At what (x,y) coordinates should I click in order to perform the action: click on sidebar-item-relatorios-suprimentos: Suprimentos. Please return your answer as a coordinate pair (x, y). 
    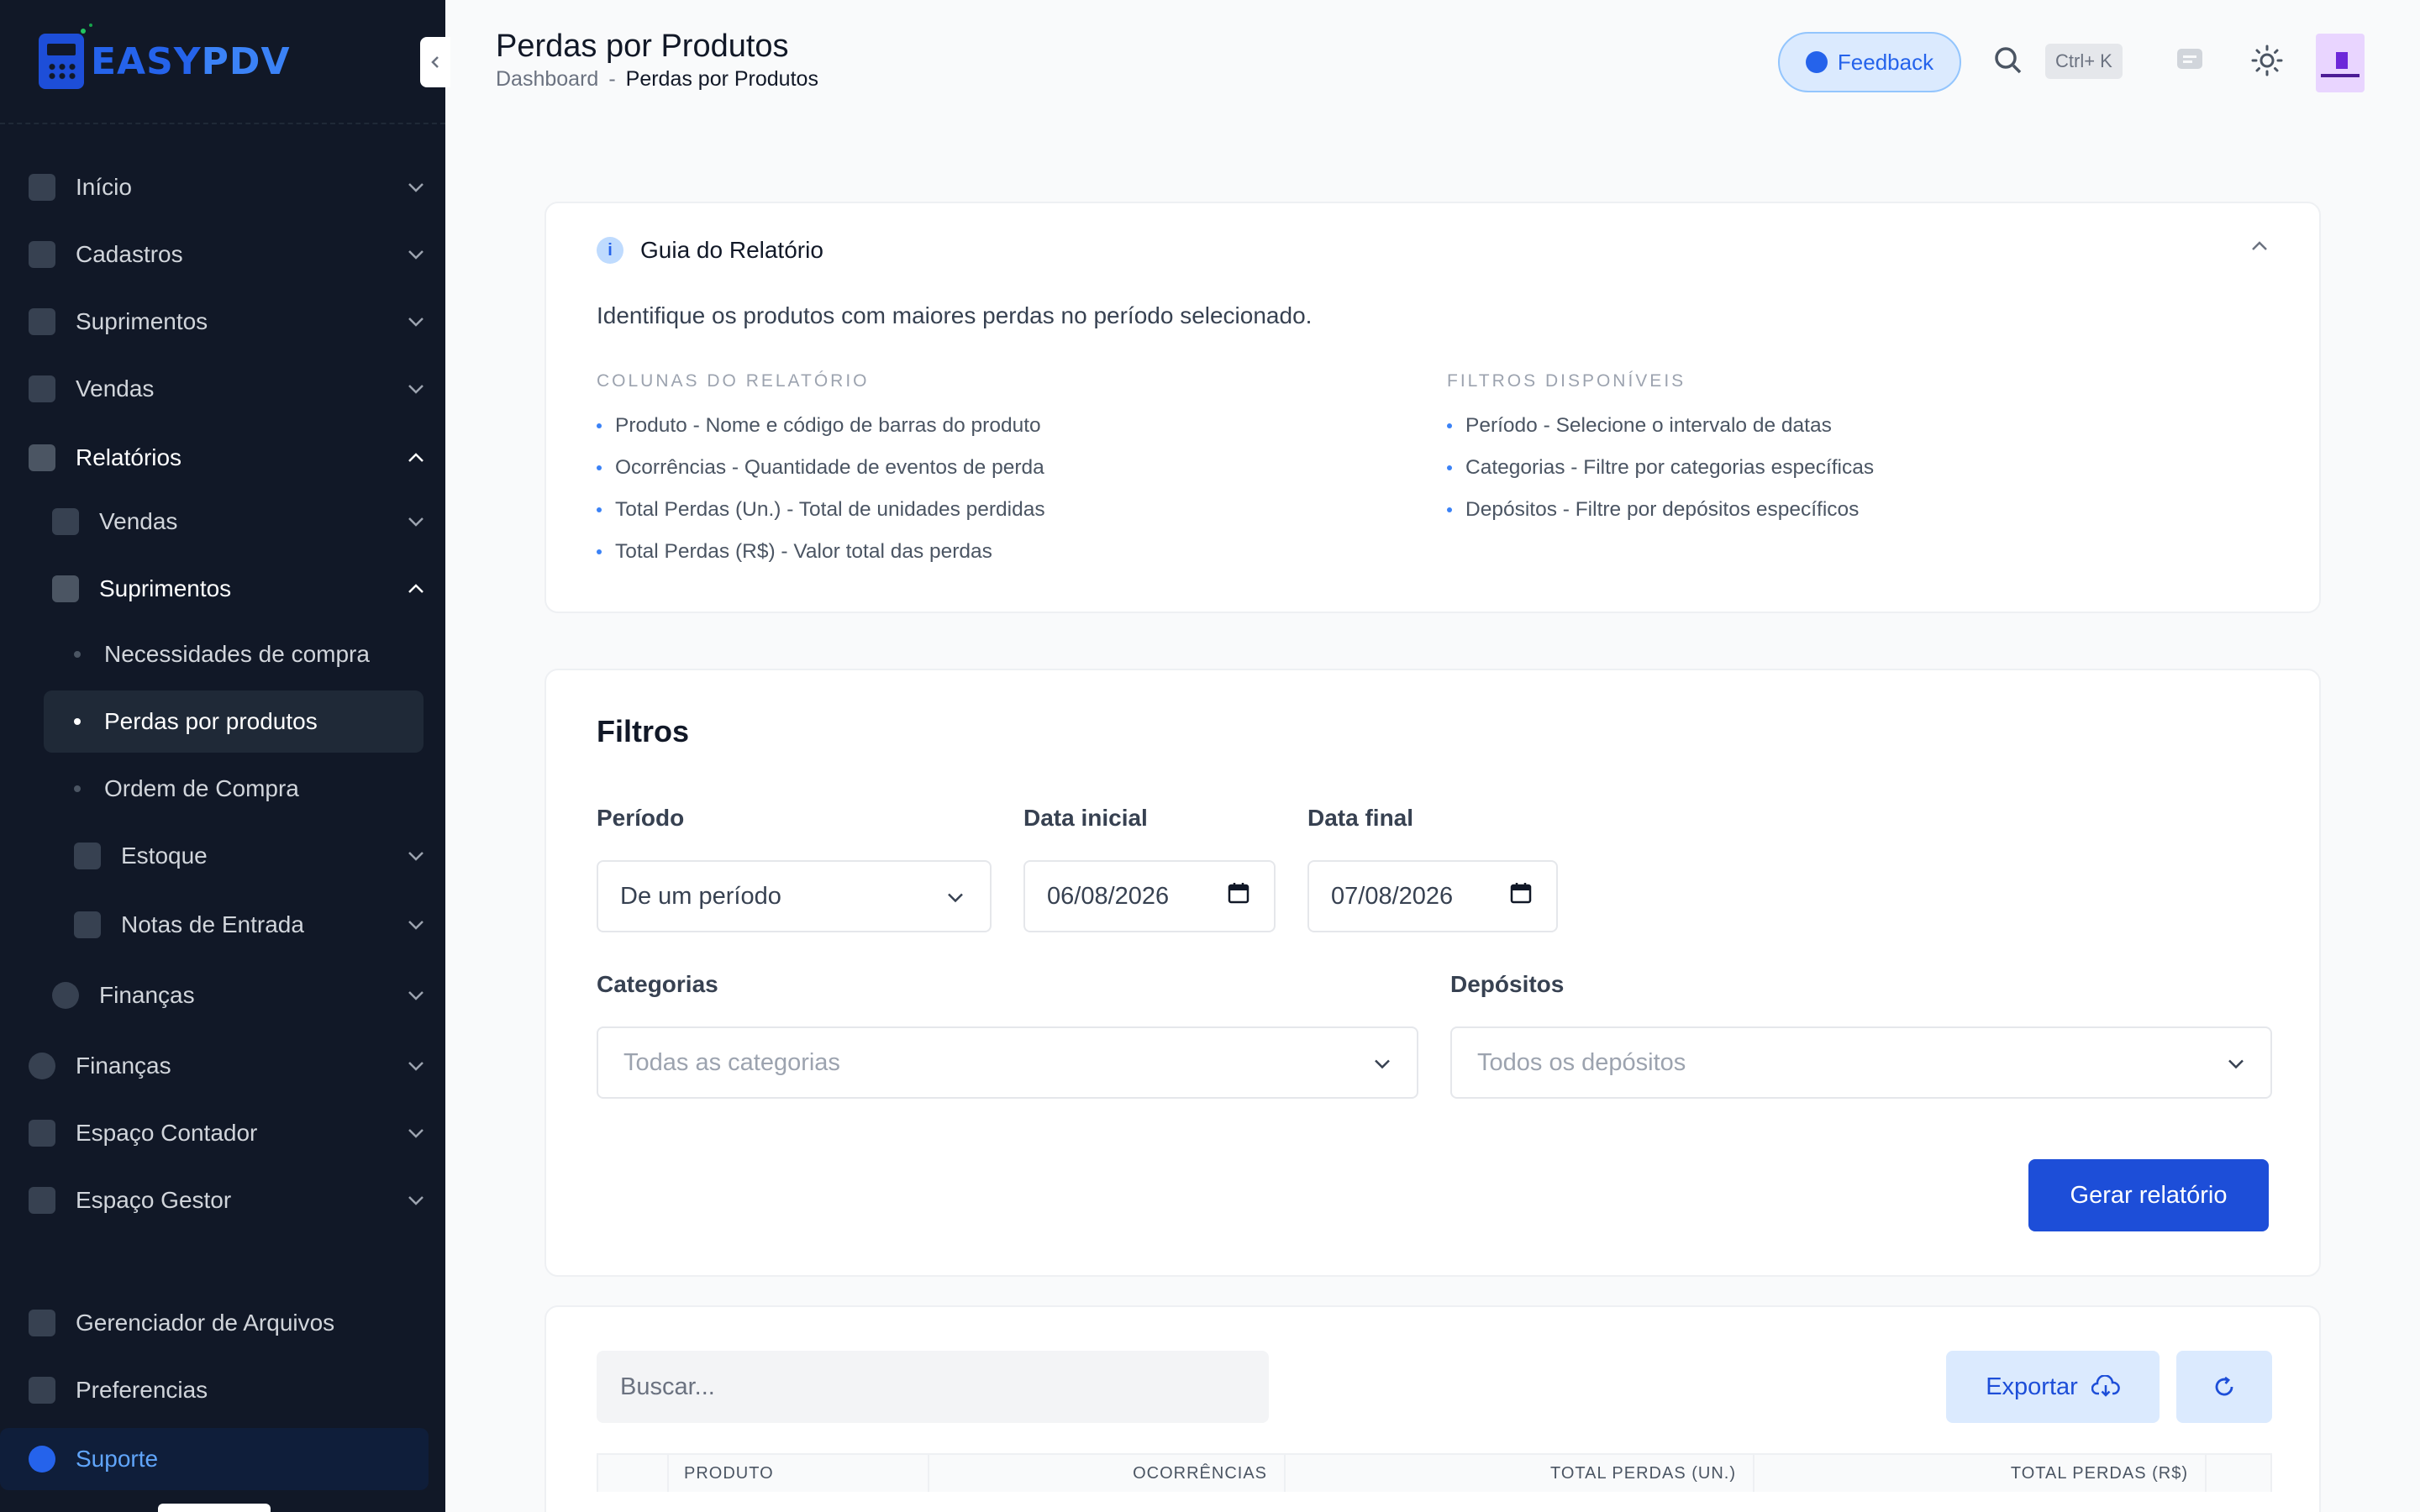
    Looking at the image, I should click on (237, 589).